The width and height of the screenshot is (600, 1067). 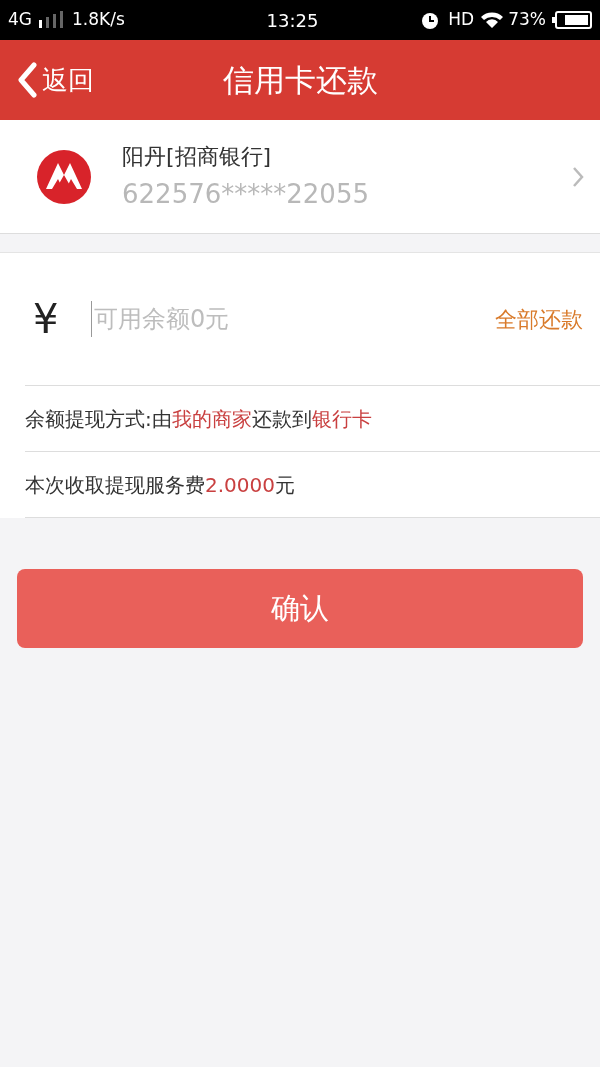 I want to click on network-label: 4G, so click(x=20, y=20).